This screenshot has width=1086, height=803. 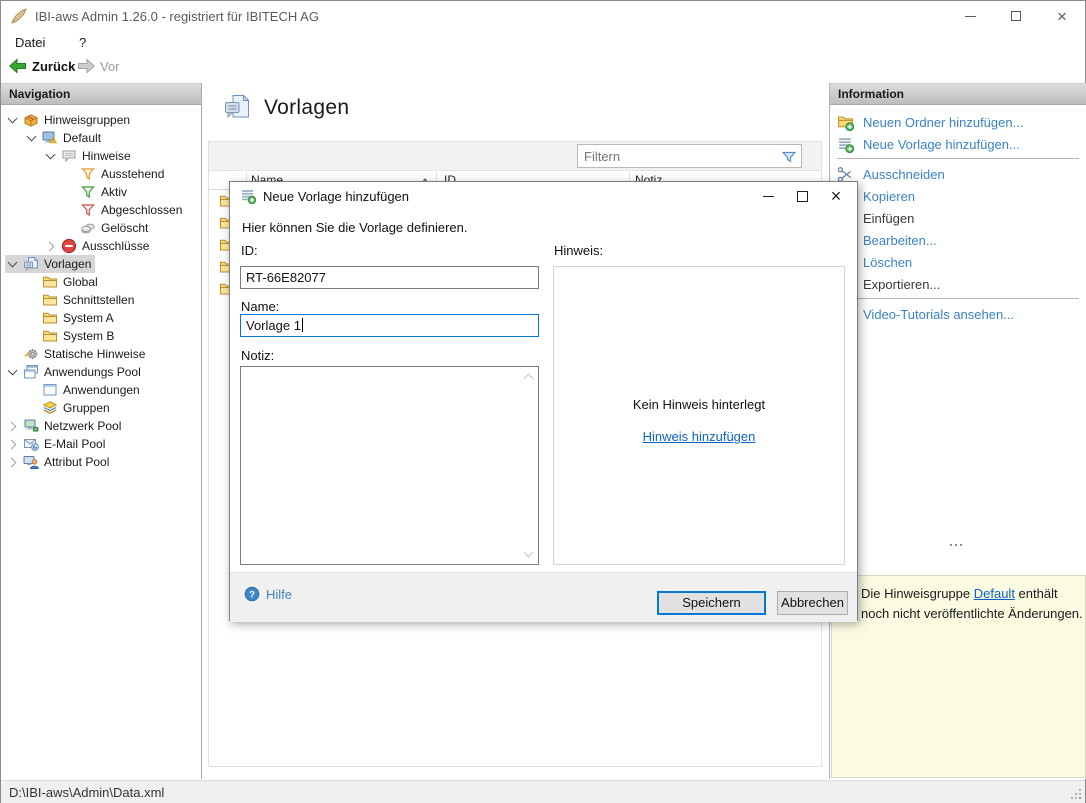 I want to click on action-löschen: Löschen, so click(x=958, y=262).